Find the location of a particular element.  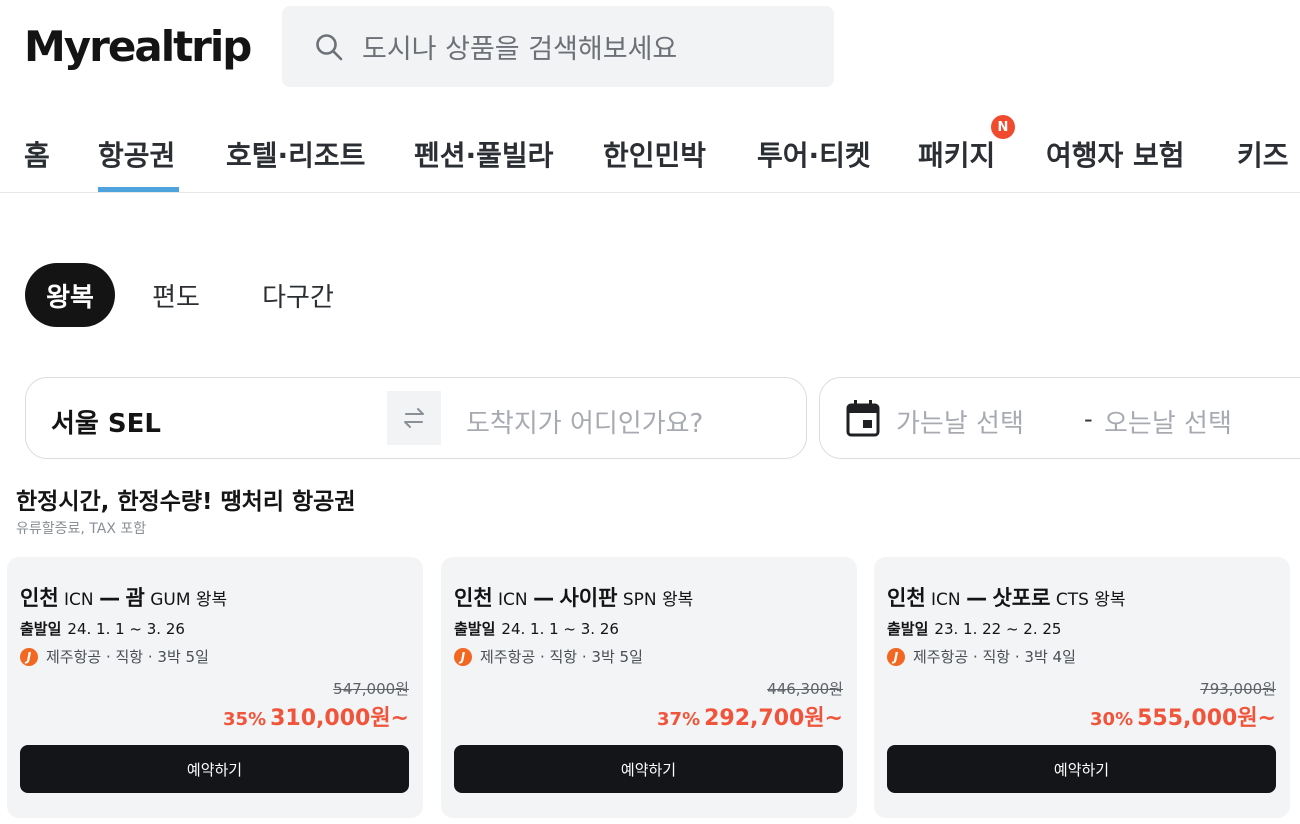

deal-dates: 출발일 23. 1. 22 ~ 2. 25 is located at coordinates (974, 629).